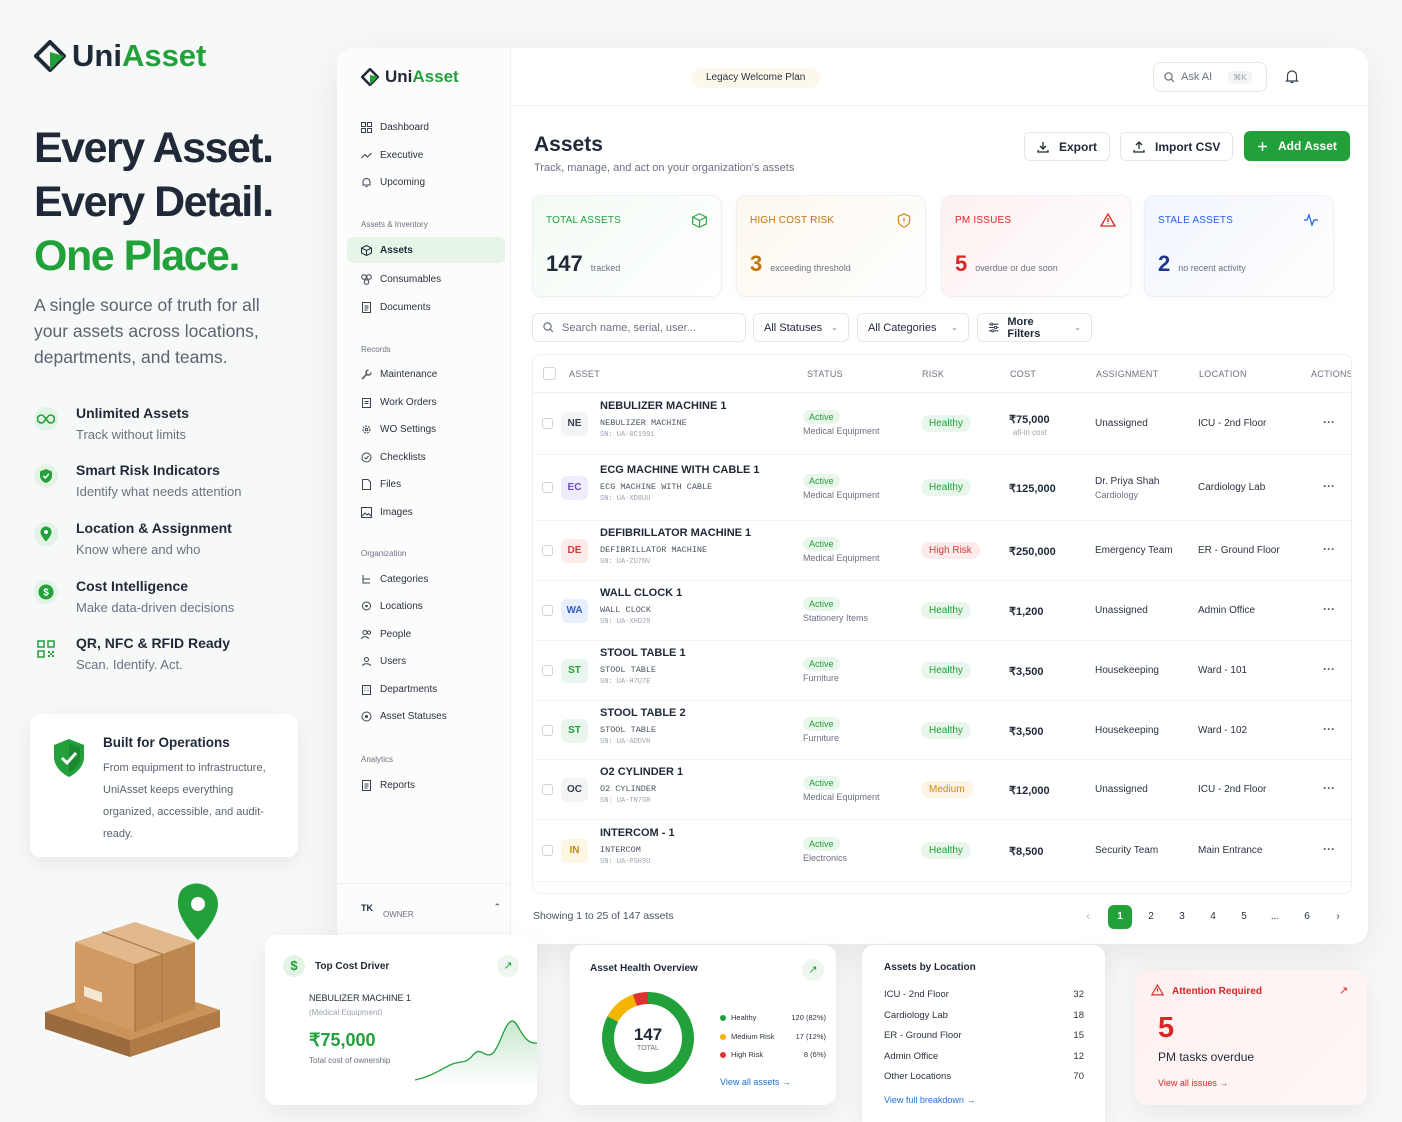 The width and height of the screenshot is (1402, 1122). What do you see at coordinates (426, 689) in the screenshot?
I see `sidebar-item-departments: Departments` at bounding box center [426, 689].